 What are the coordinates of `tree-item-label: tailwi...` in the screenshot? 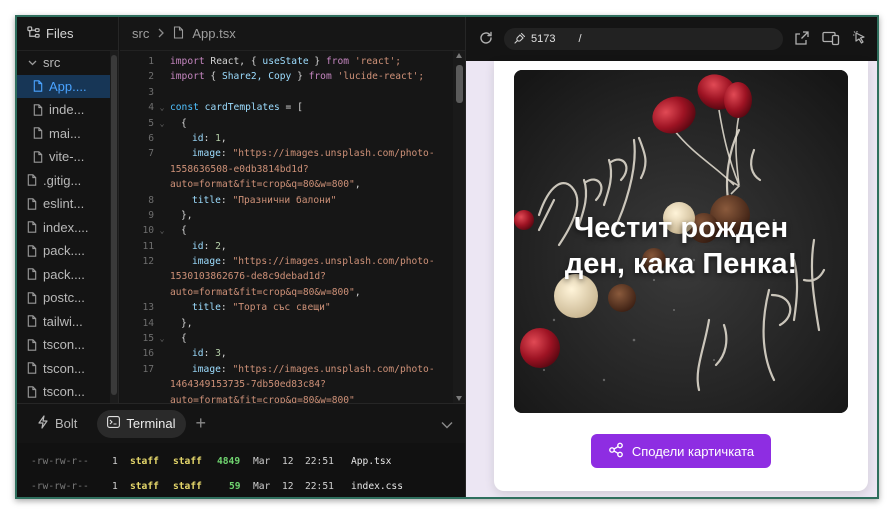 It's located at (63, 321).